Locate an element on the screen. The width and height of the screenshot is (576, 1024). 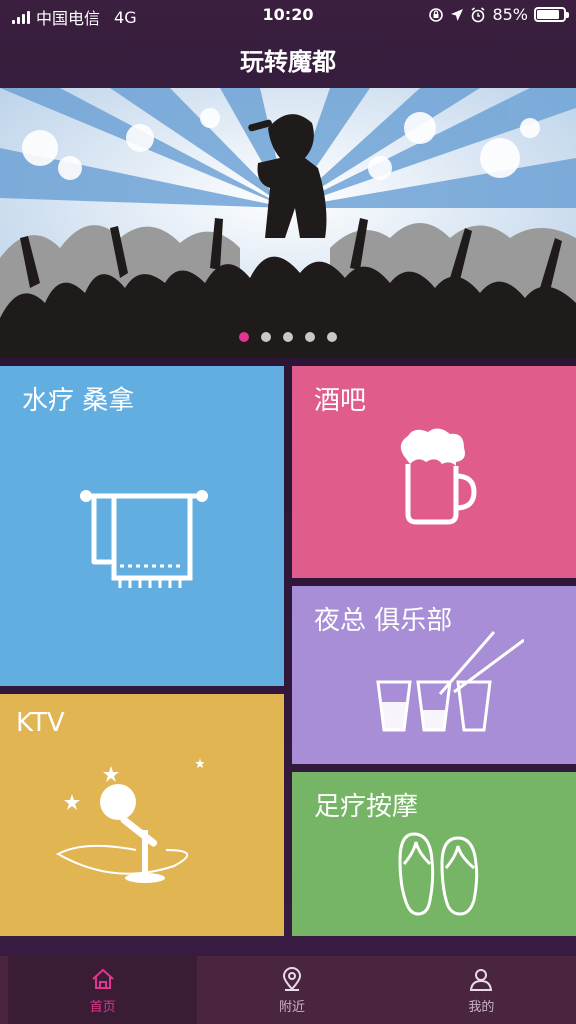
battery-icon is located at coordinates (551, 14).